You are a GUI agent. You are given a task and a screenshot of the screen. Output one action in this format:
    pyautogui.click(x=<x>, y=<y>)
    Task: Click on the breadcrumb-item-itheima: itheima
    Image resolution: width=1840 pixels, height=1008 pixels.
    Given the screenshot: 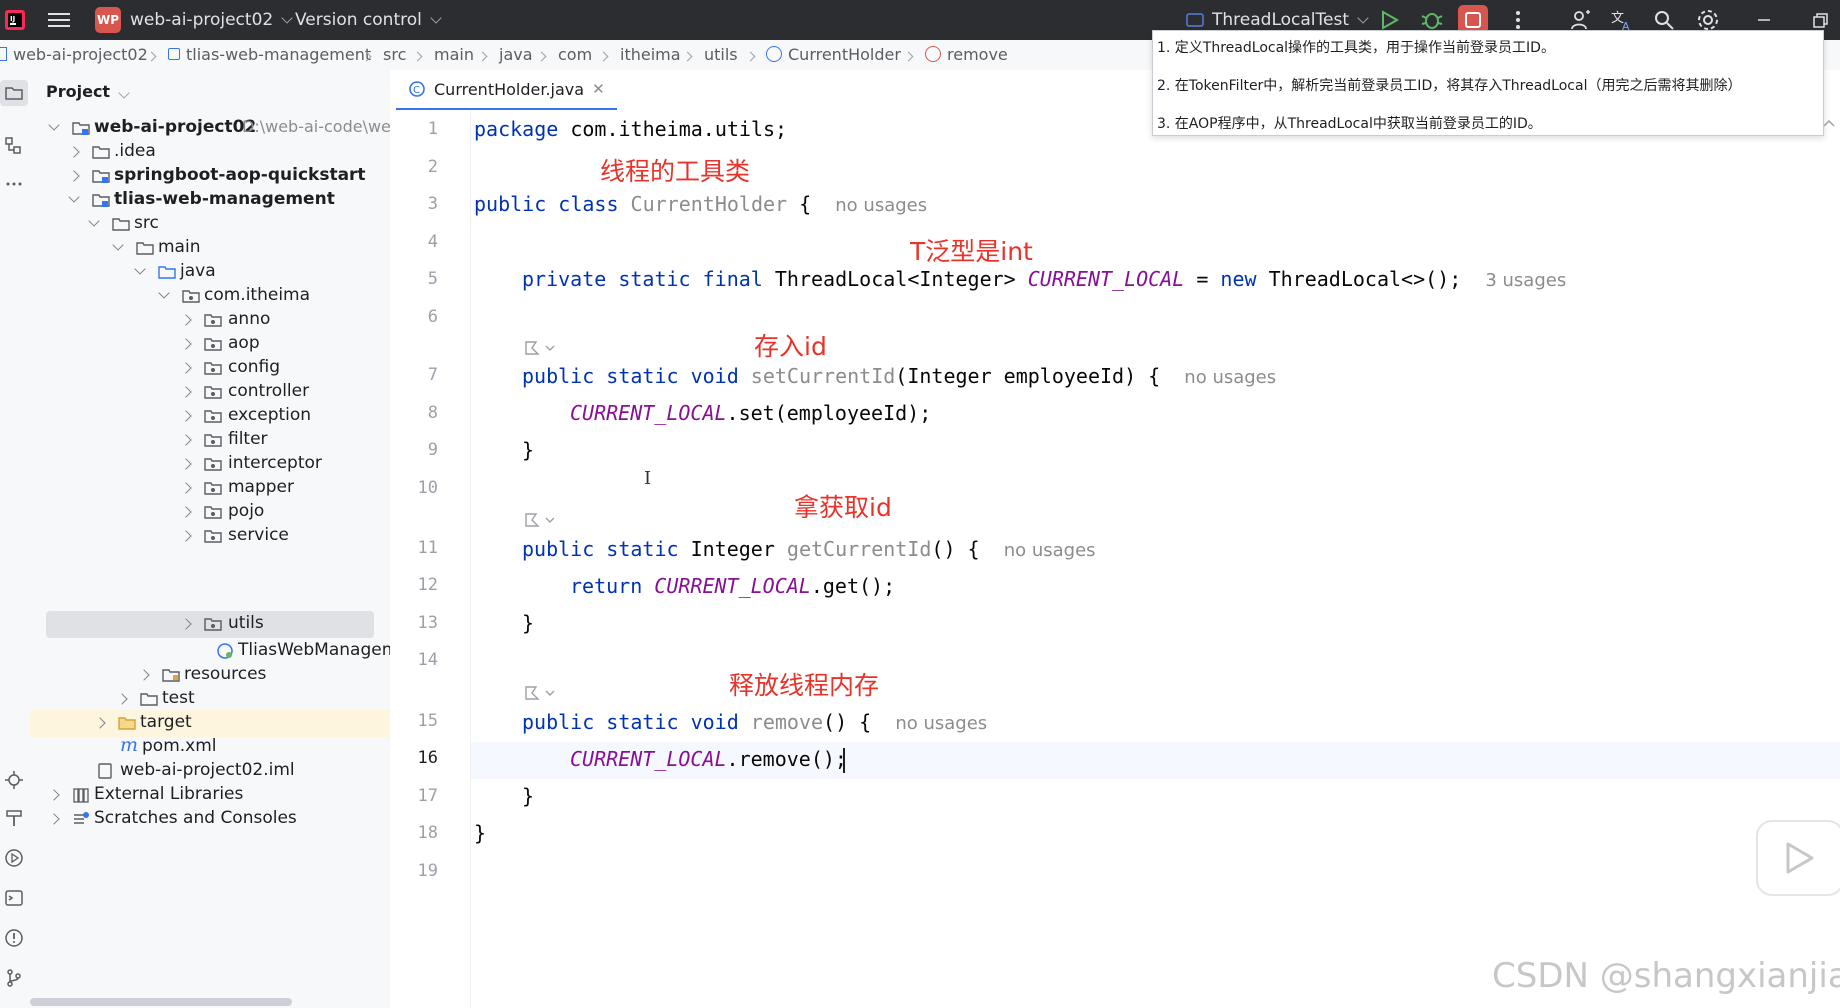 What is the action you would take?
    pyautogui.click(x=650, y=54)
    